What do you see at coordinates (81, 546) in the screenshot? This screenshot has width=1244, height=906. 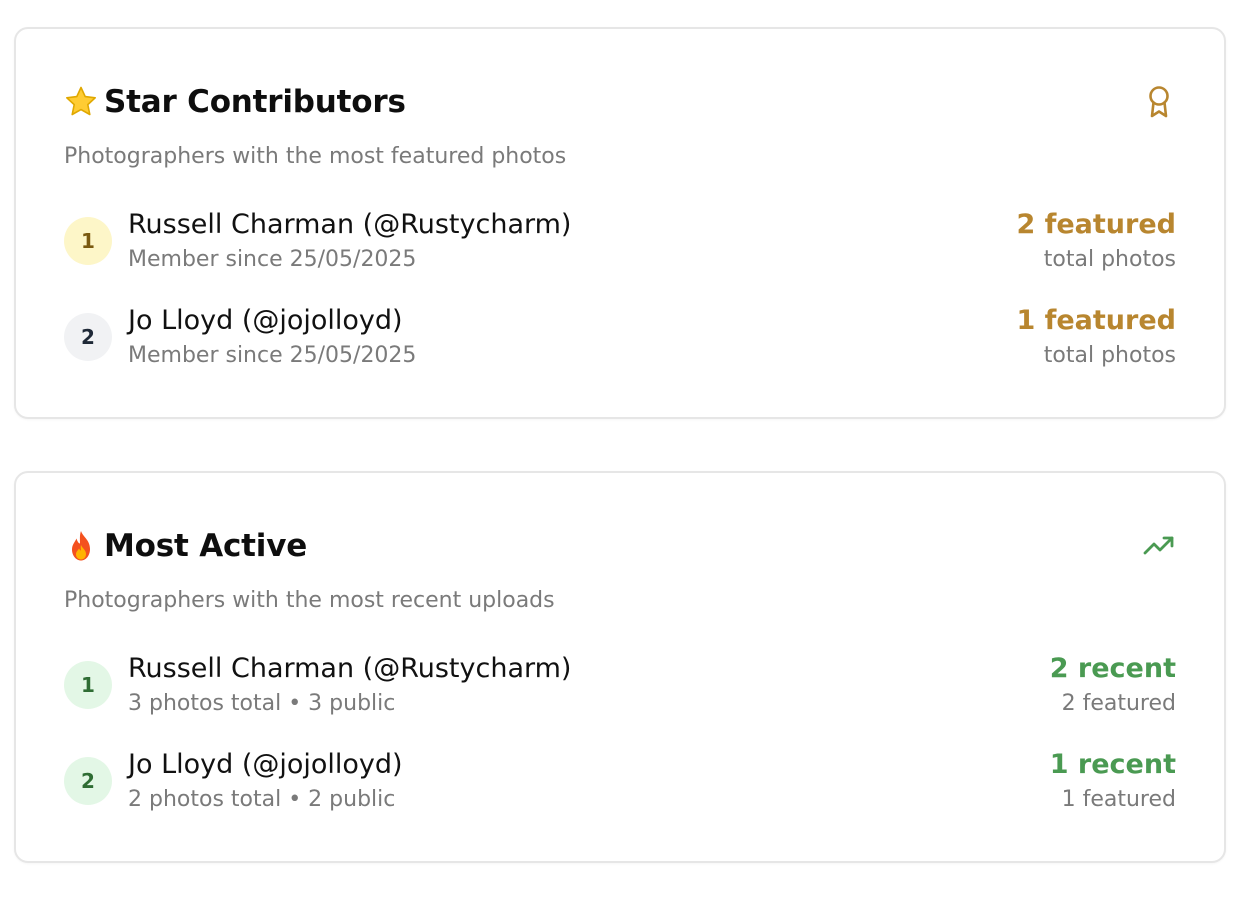 I see `fire-icon` at bounding box center [81, 546].